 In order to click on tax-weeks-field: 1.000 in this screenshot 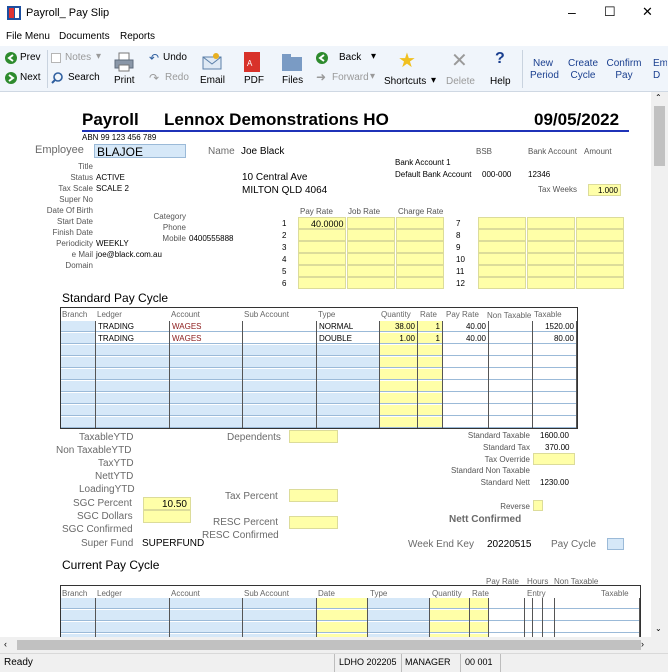, I will do `click(604, 190)`.